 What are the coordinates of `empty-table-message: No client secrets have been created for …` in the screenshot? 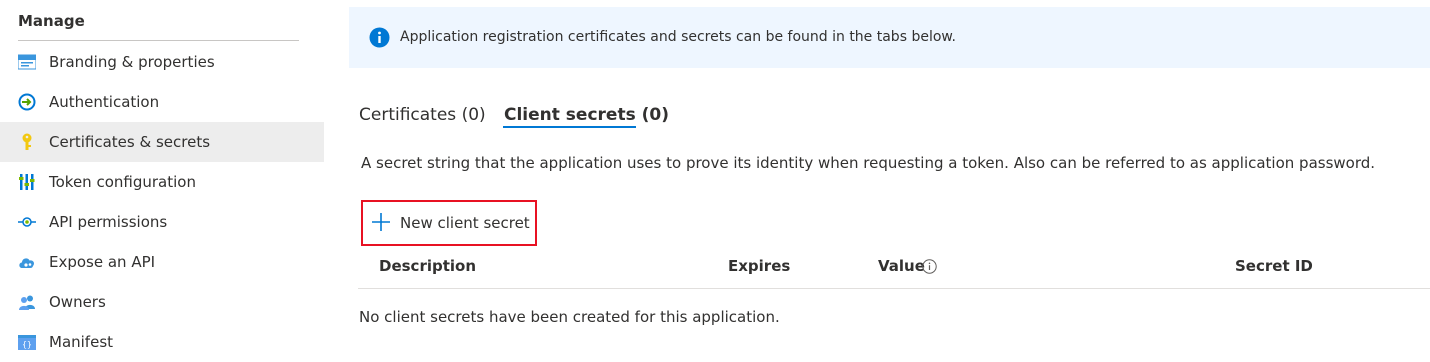 It's located at (569, 317).